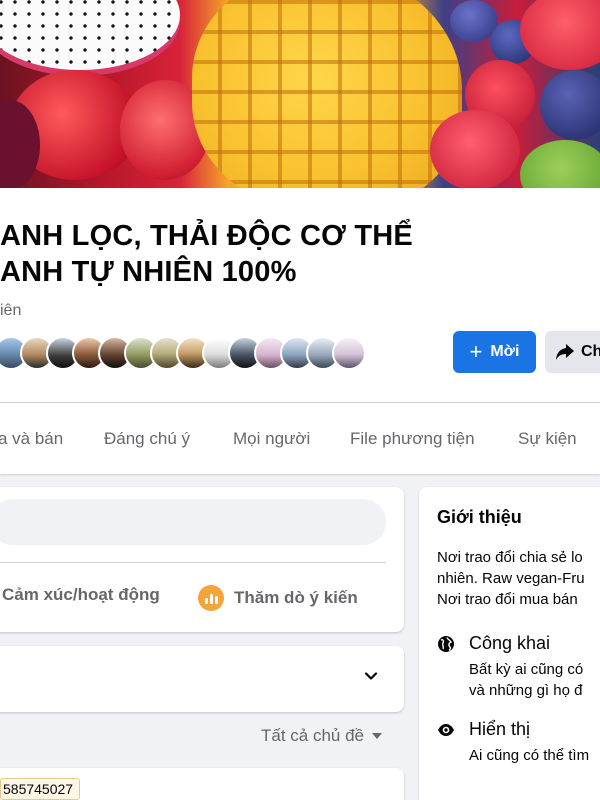 Image resolution: width=600 pixels, height=800 pixels. What do you see at coordinates (10, 311) in the screenshot?
I see `group-privacy-label: iên` at bounding box center [10, 311].